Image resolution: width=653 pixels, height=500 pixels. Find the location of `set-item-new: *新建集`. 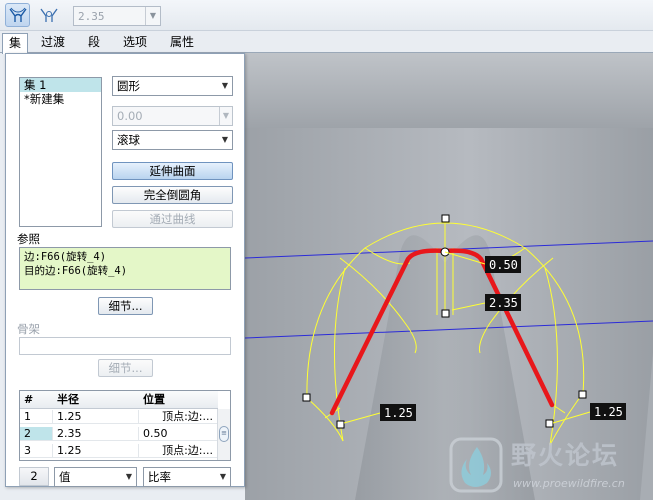

set-item-new: *新建集 is located at coordinates (60, 99).